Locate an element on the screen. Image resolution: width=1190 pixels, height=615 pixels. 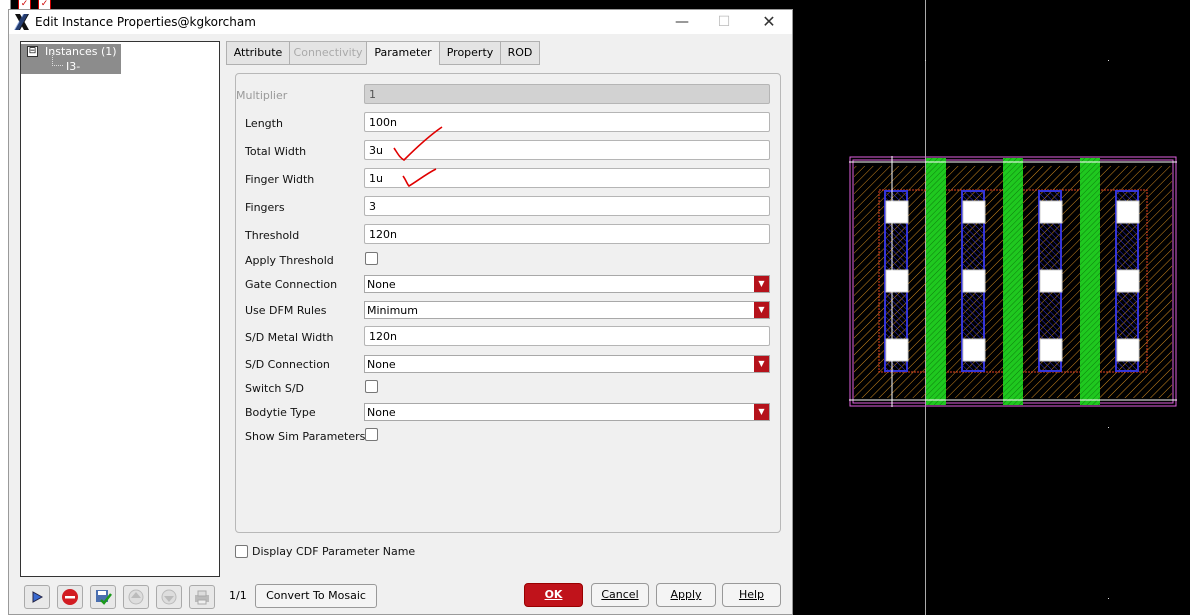
stop-icon is located at coordinates (70, 597).